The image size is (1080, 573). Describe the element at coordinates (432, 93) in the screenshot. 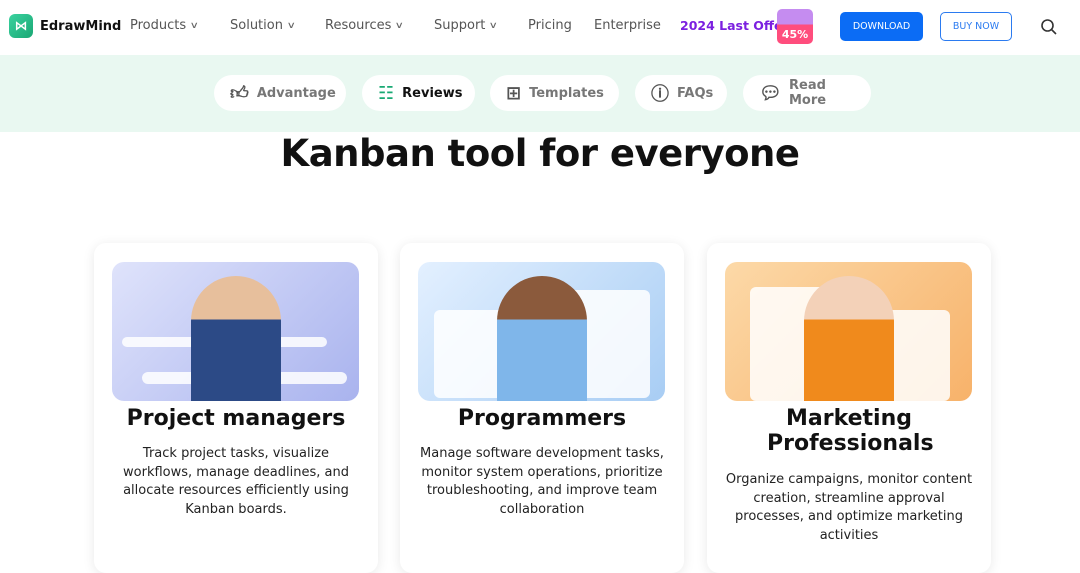

I see `tab-label: Reviews` at that location.